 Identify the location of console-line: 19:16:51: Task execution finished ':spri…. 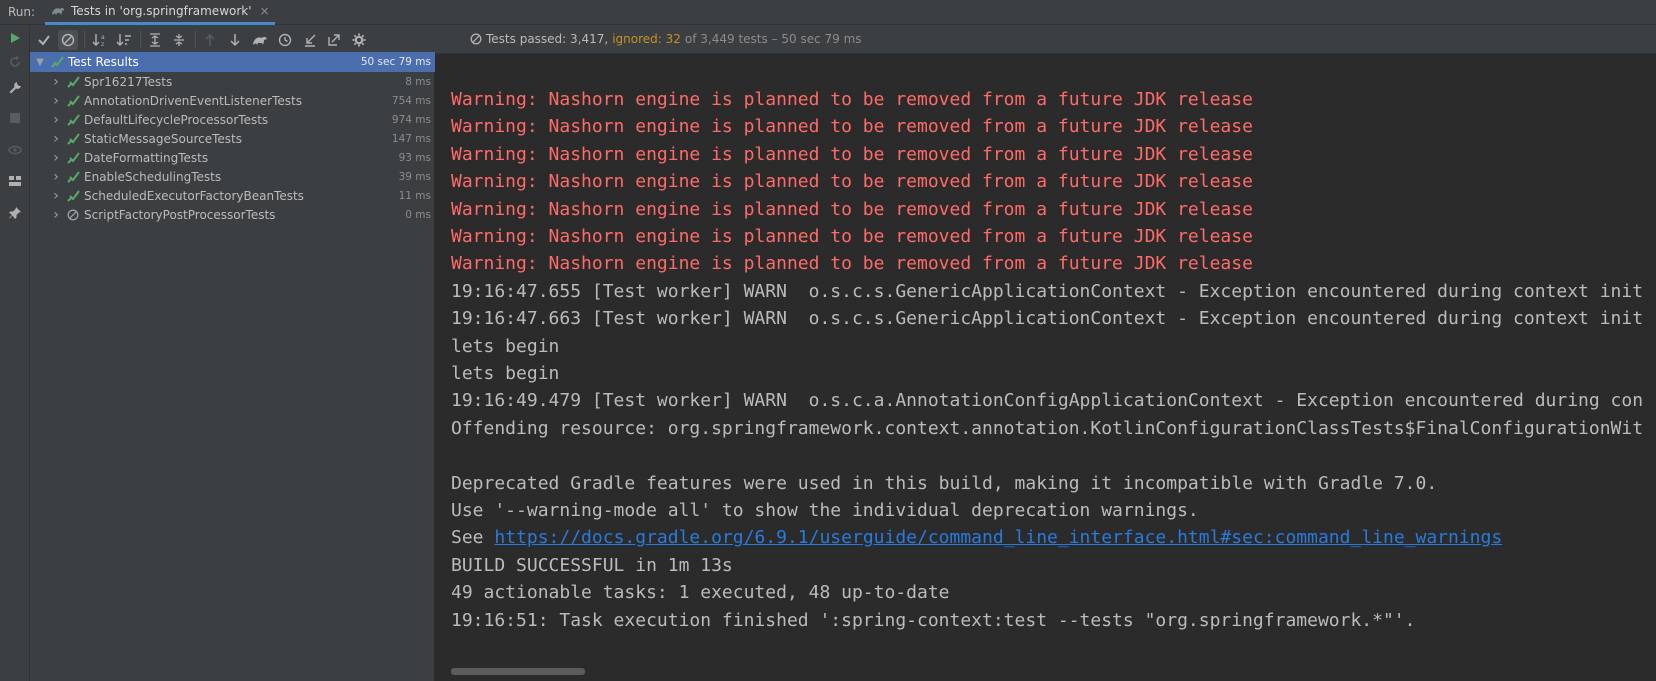
(933, 620).